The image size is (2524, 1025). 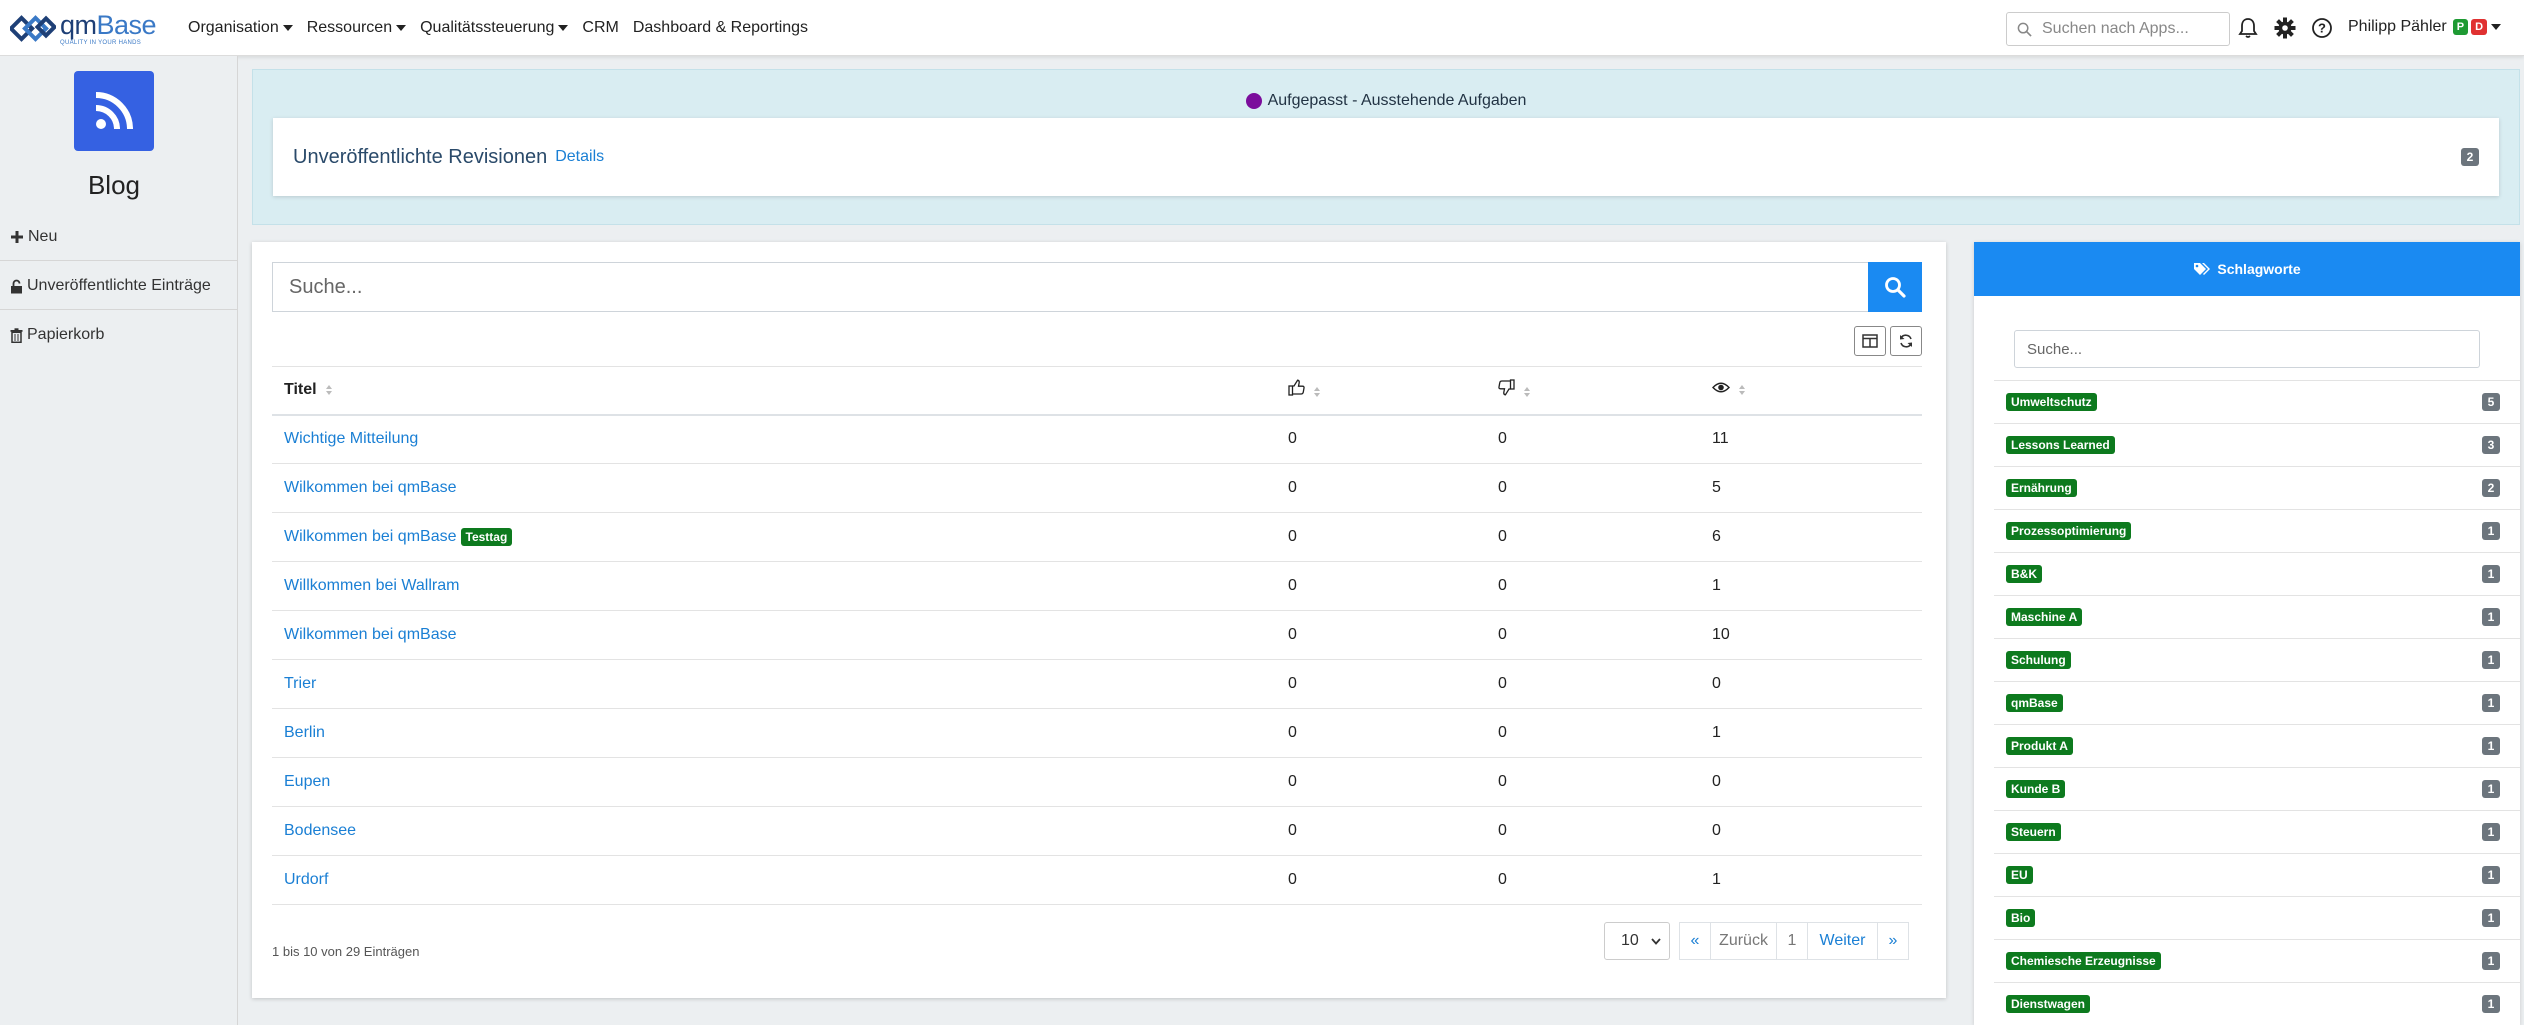 What do you see at coordinates (57, 335) in the screenshot?
I see `sidebar-item-papierkorb: Papierkorb` at bounding box center [57, 335].